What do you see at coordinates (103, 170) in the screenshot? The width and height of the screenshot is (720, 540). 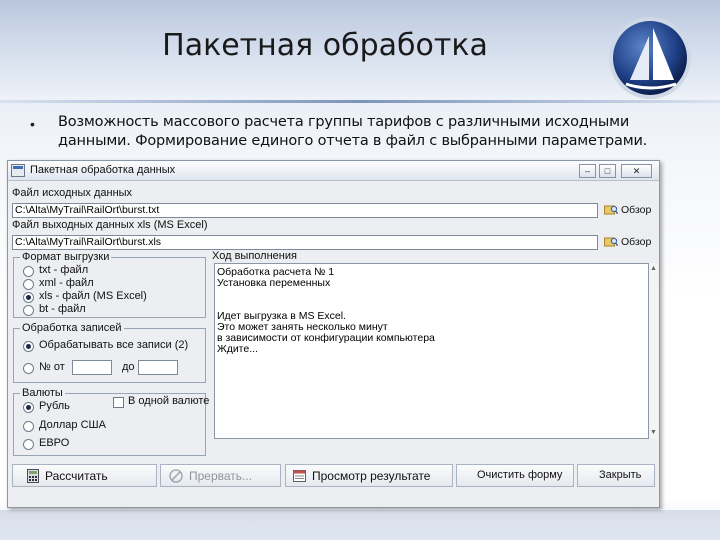 I see `window-title: Пакетная обработка данных` at bounding box center [103, 170].